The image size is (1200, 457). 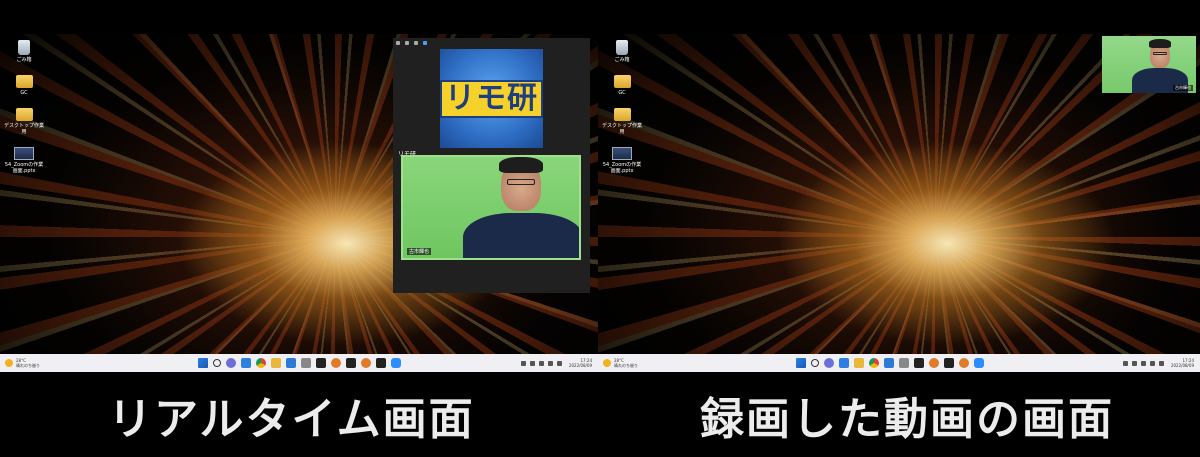 What do you see at coordinates (398, 43) in the screenshot?
I see `view-icon` at bounding box center [398, 43].